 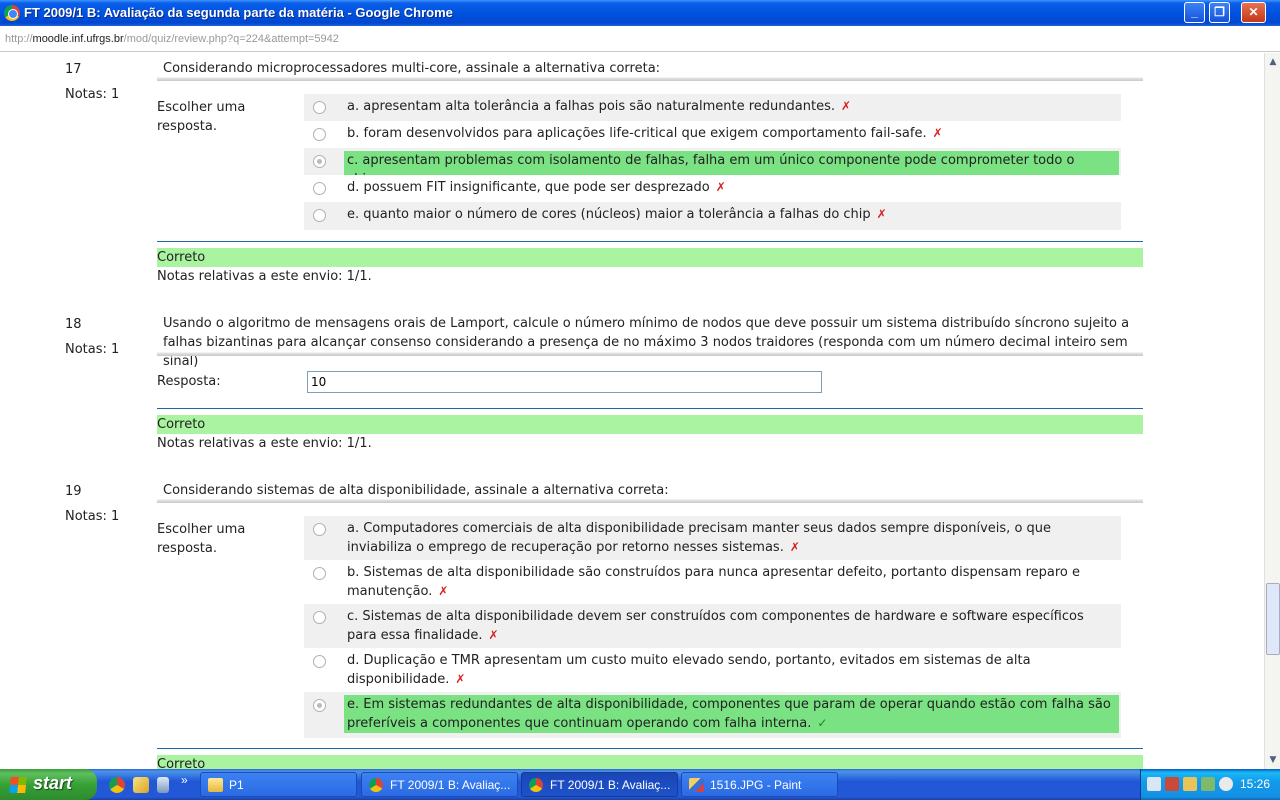 What do you see at coordinates (1208, 784) in the screenshot?
I see `antivirus-icon` at bounding box center [1208, 784].